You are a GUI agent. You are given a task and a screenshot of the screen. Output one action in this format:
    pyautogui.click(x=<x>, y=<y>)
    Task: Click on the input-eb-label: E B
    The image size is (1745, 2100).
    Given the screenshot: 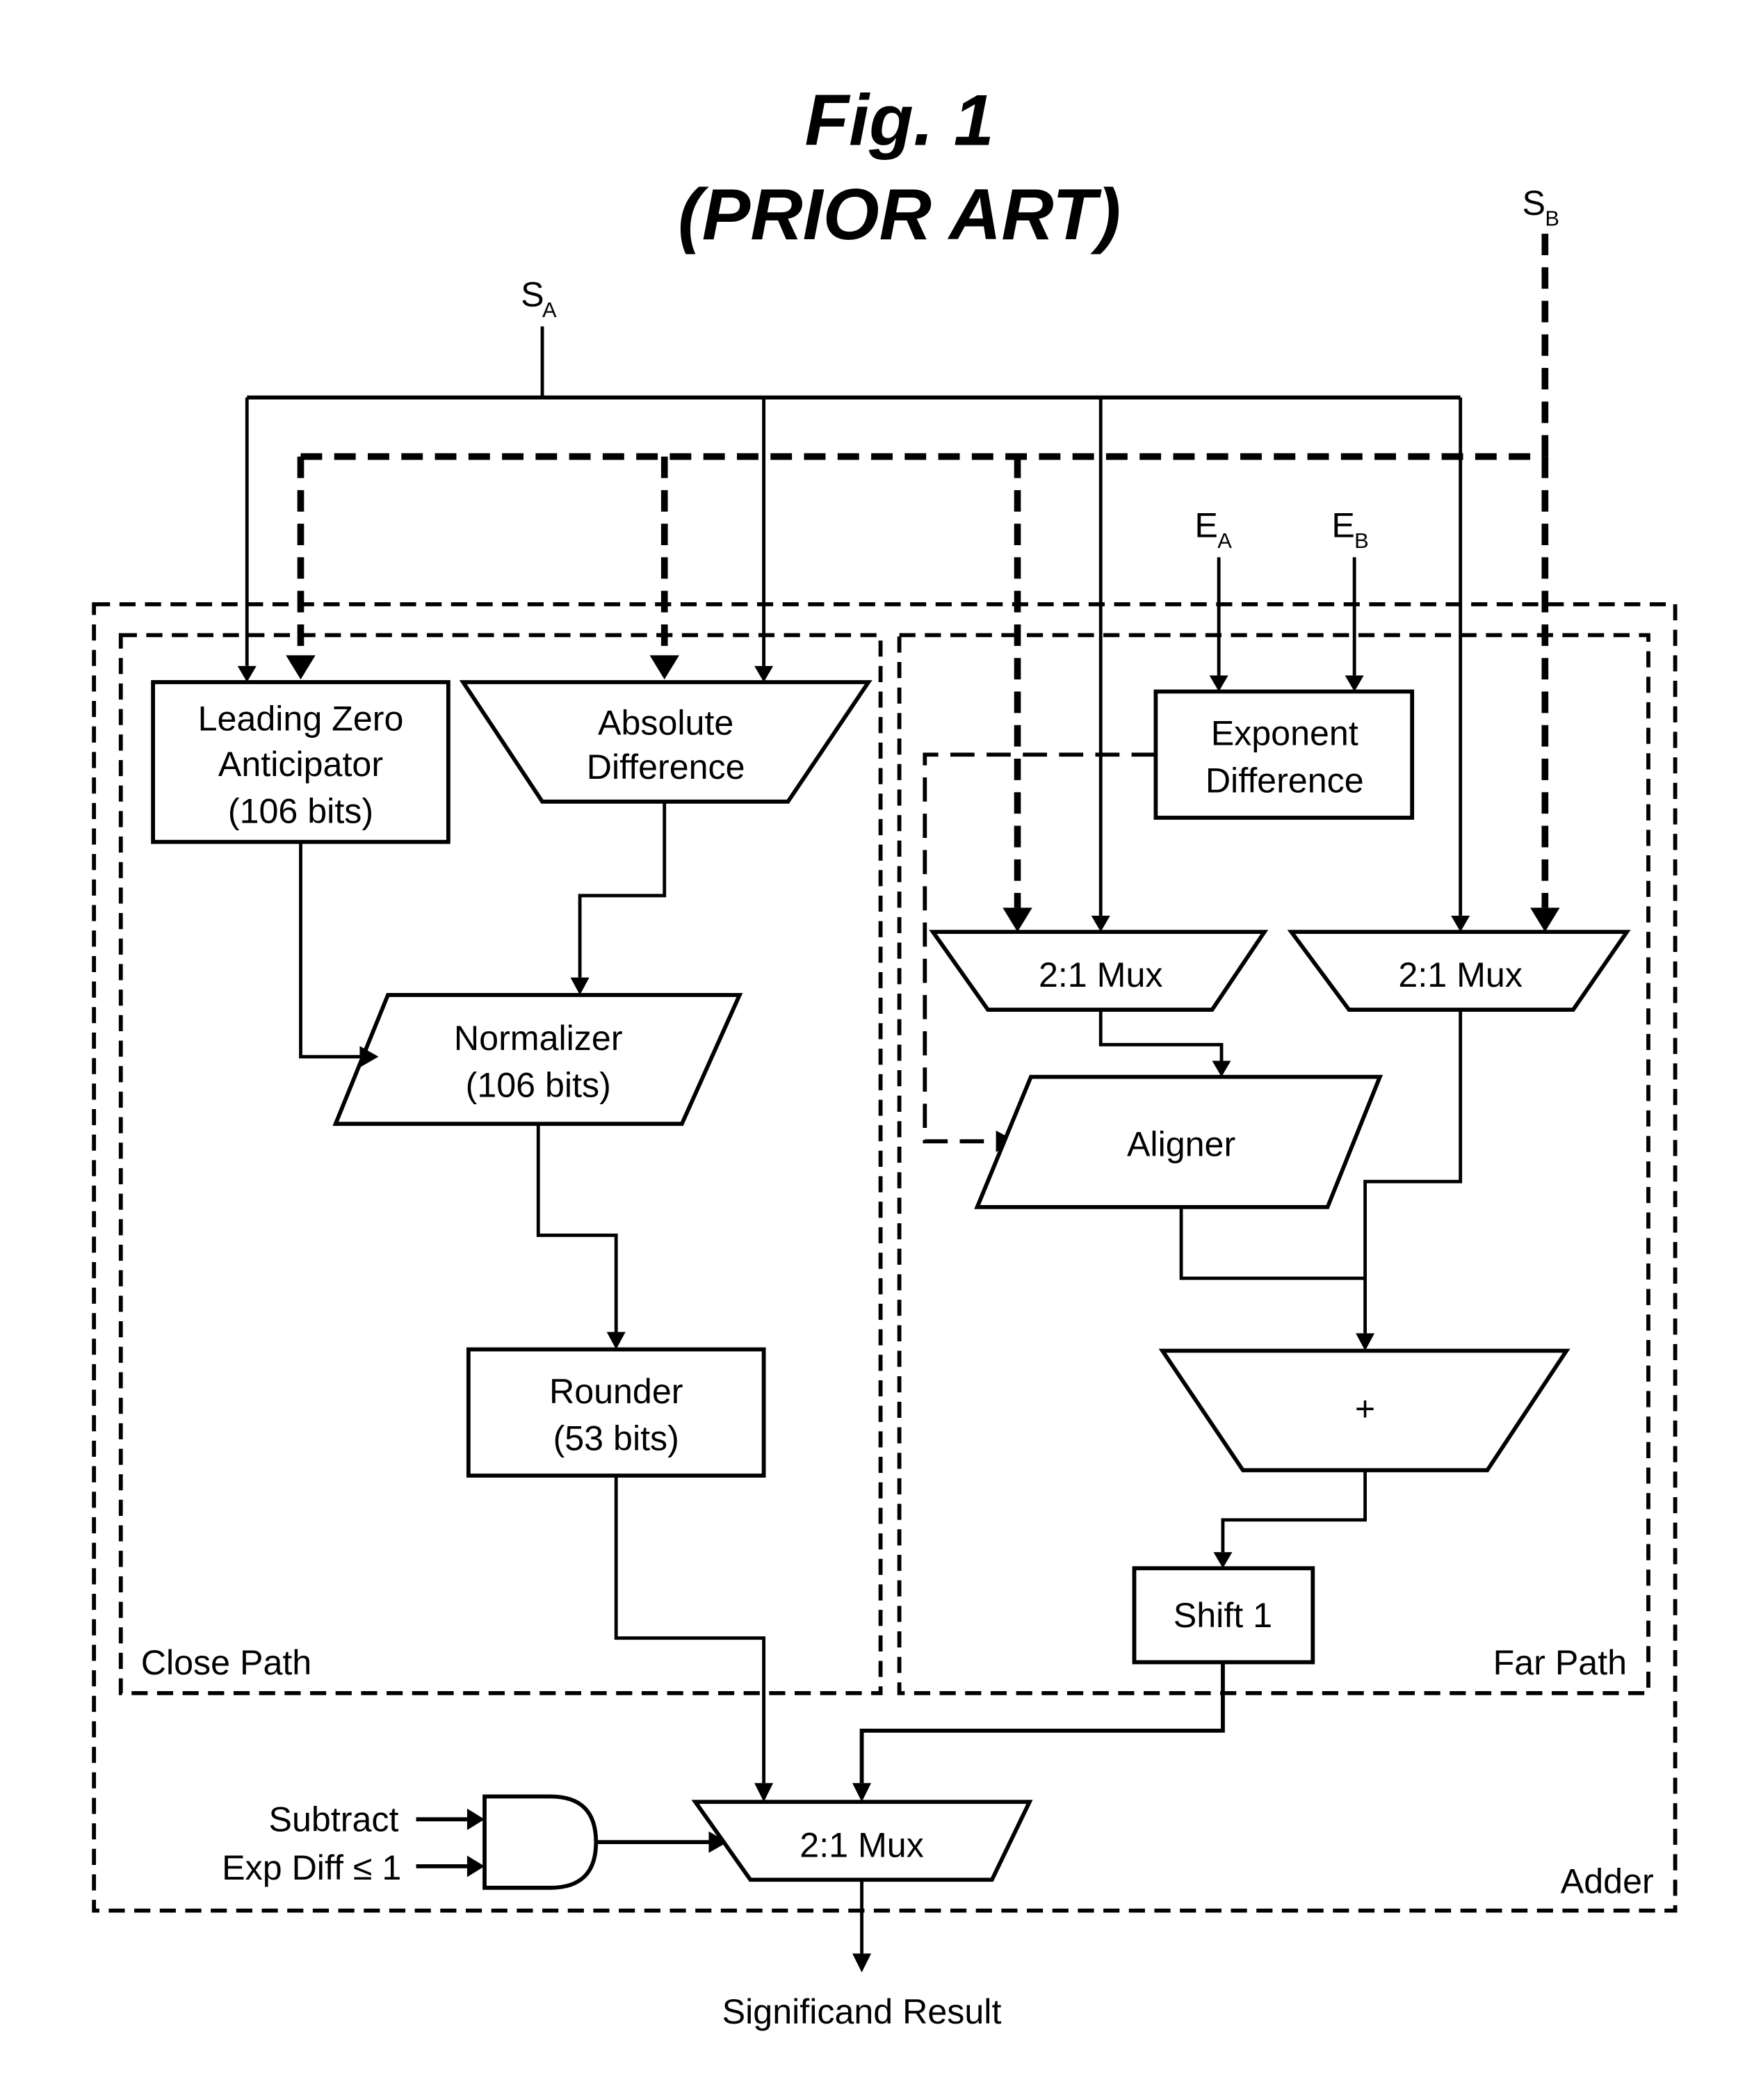 What is the action you would take?
    pyautogui.click(x=1350, y=529)
    